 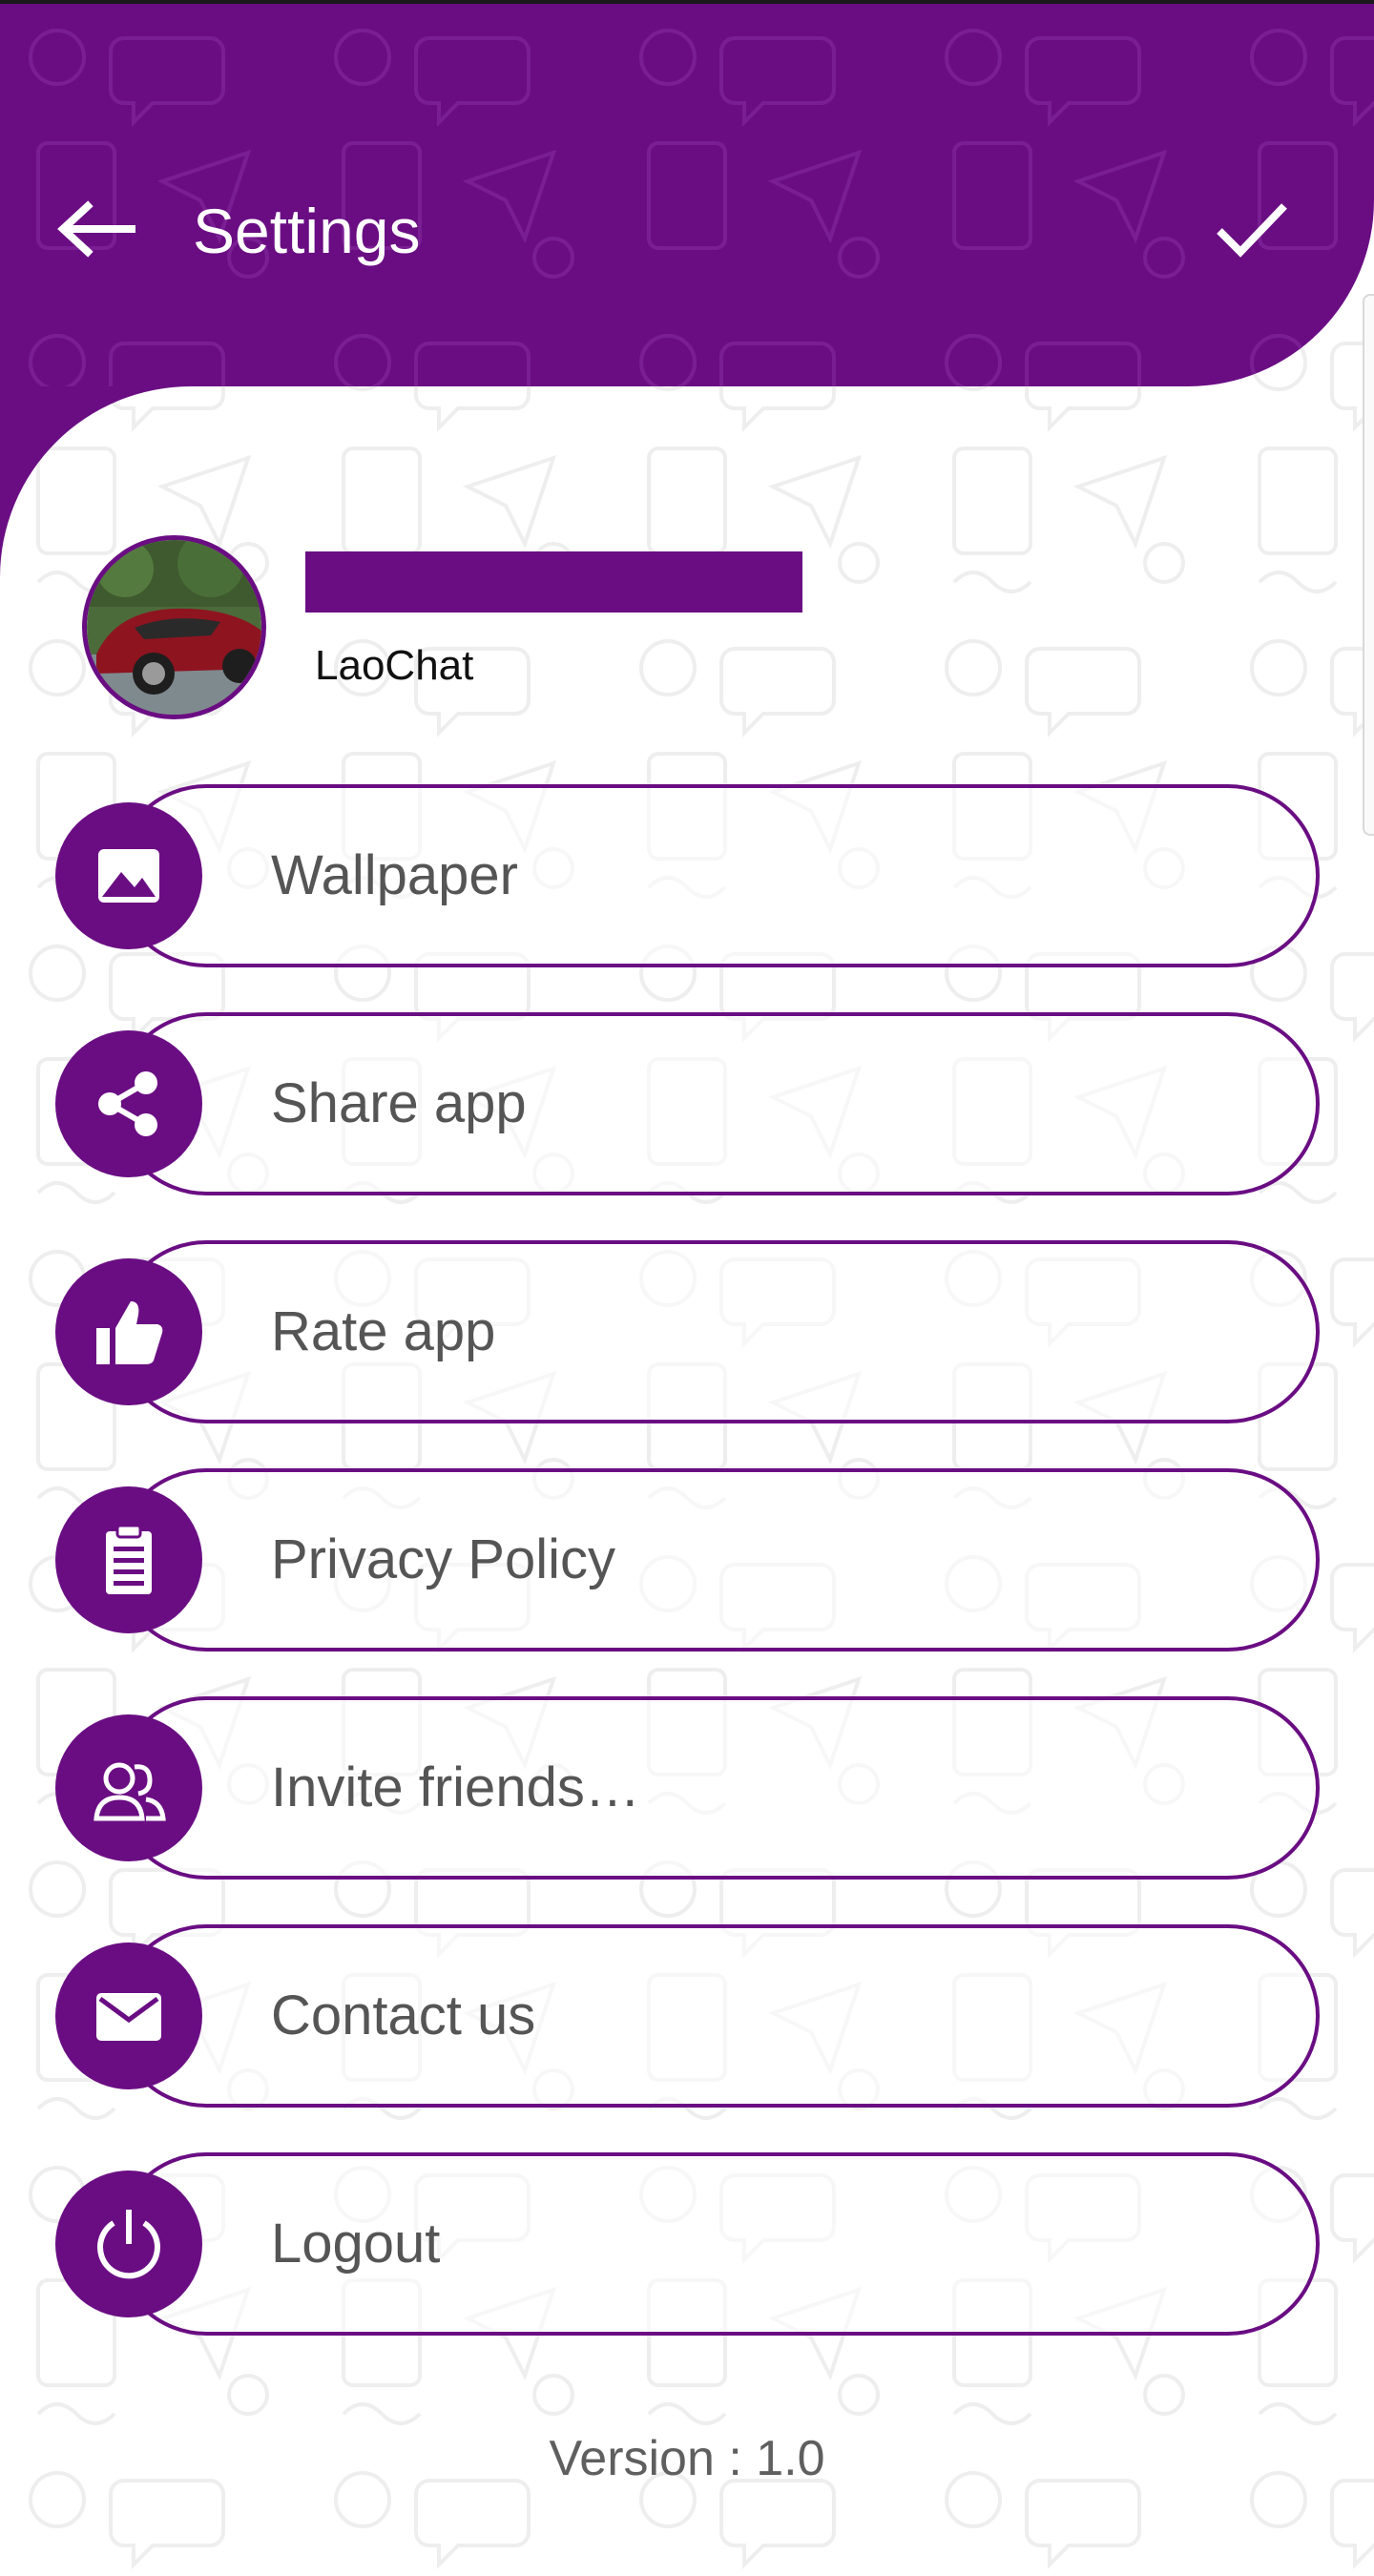 What do you see at coordinates (687, 875) in the screenshot?
I see `menu-item-wallpaper: Wallpaper` at bounding box center [687, 875].